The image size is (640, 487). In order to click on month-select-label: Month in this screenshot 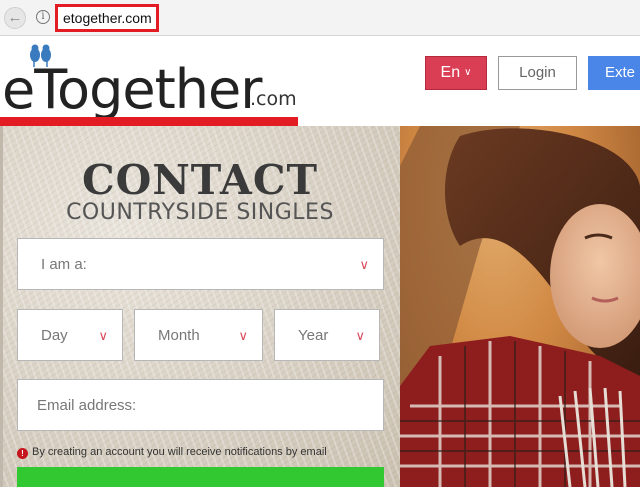, I will do `click(179, 335)`.